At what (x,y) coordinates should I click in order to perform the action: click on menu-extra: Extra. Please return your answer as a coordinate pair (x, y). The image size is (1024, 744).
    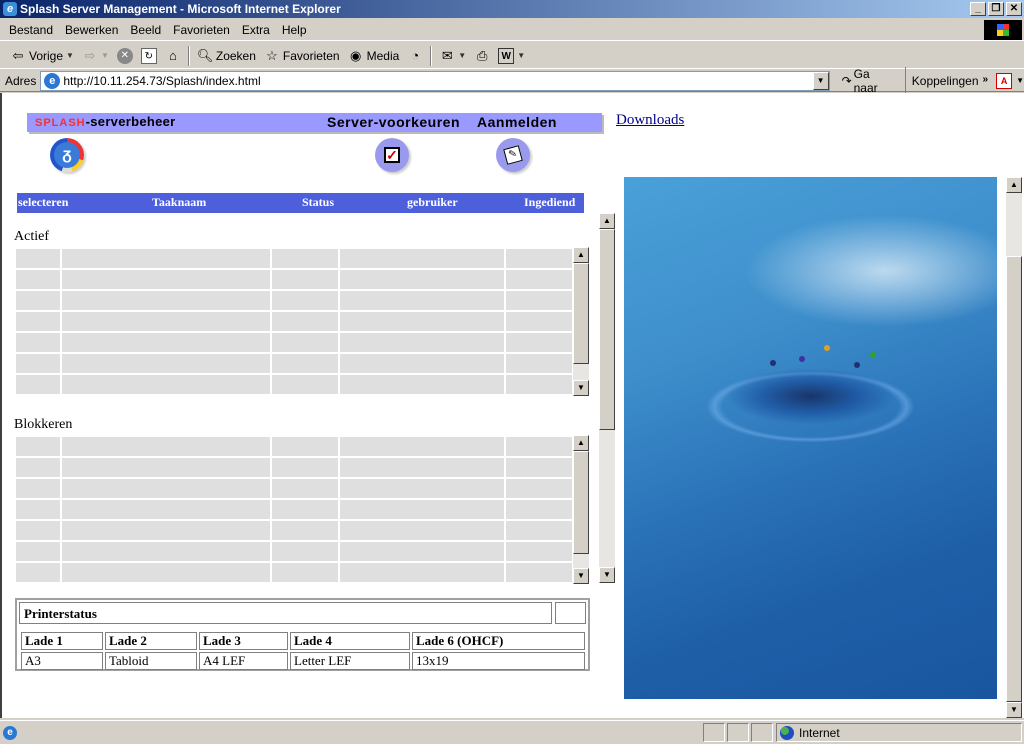
    Looking at the image, I should click on (256, 30).